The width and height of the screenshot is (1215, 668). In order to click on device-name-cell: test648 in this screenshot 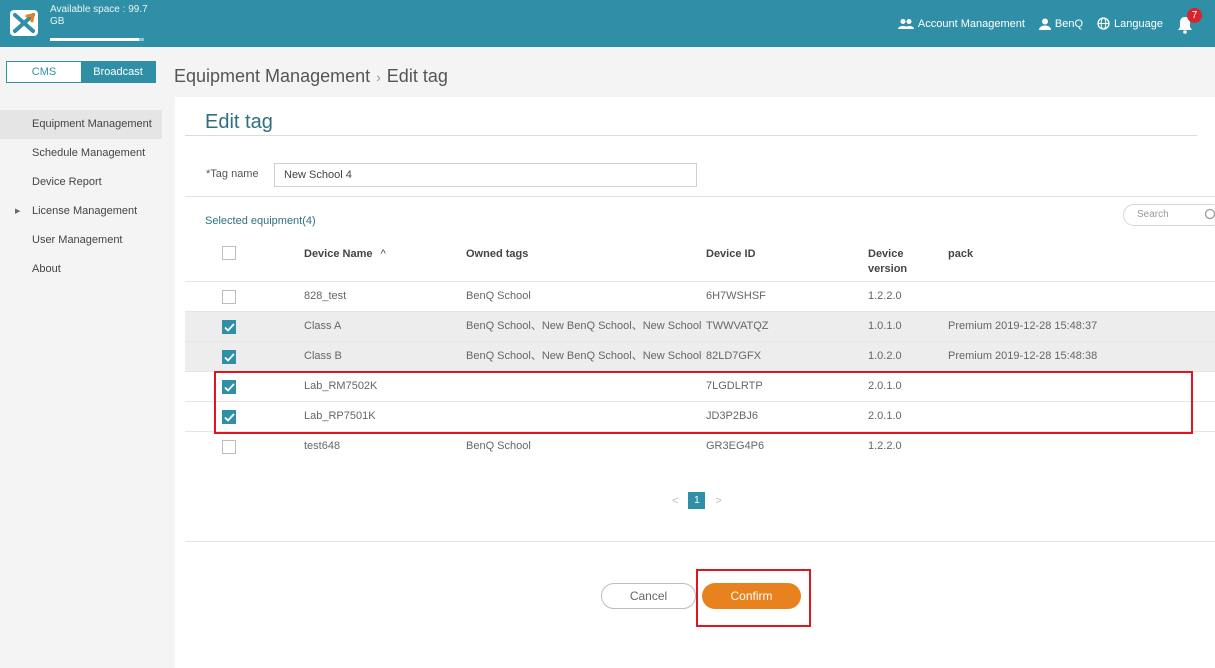, I will do `click(322, 446)`.